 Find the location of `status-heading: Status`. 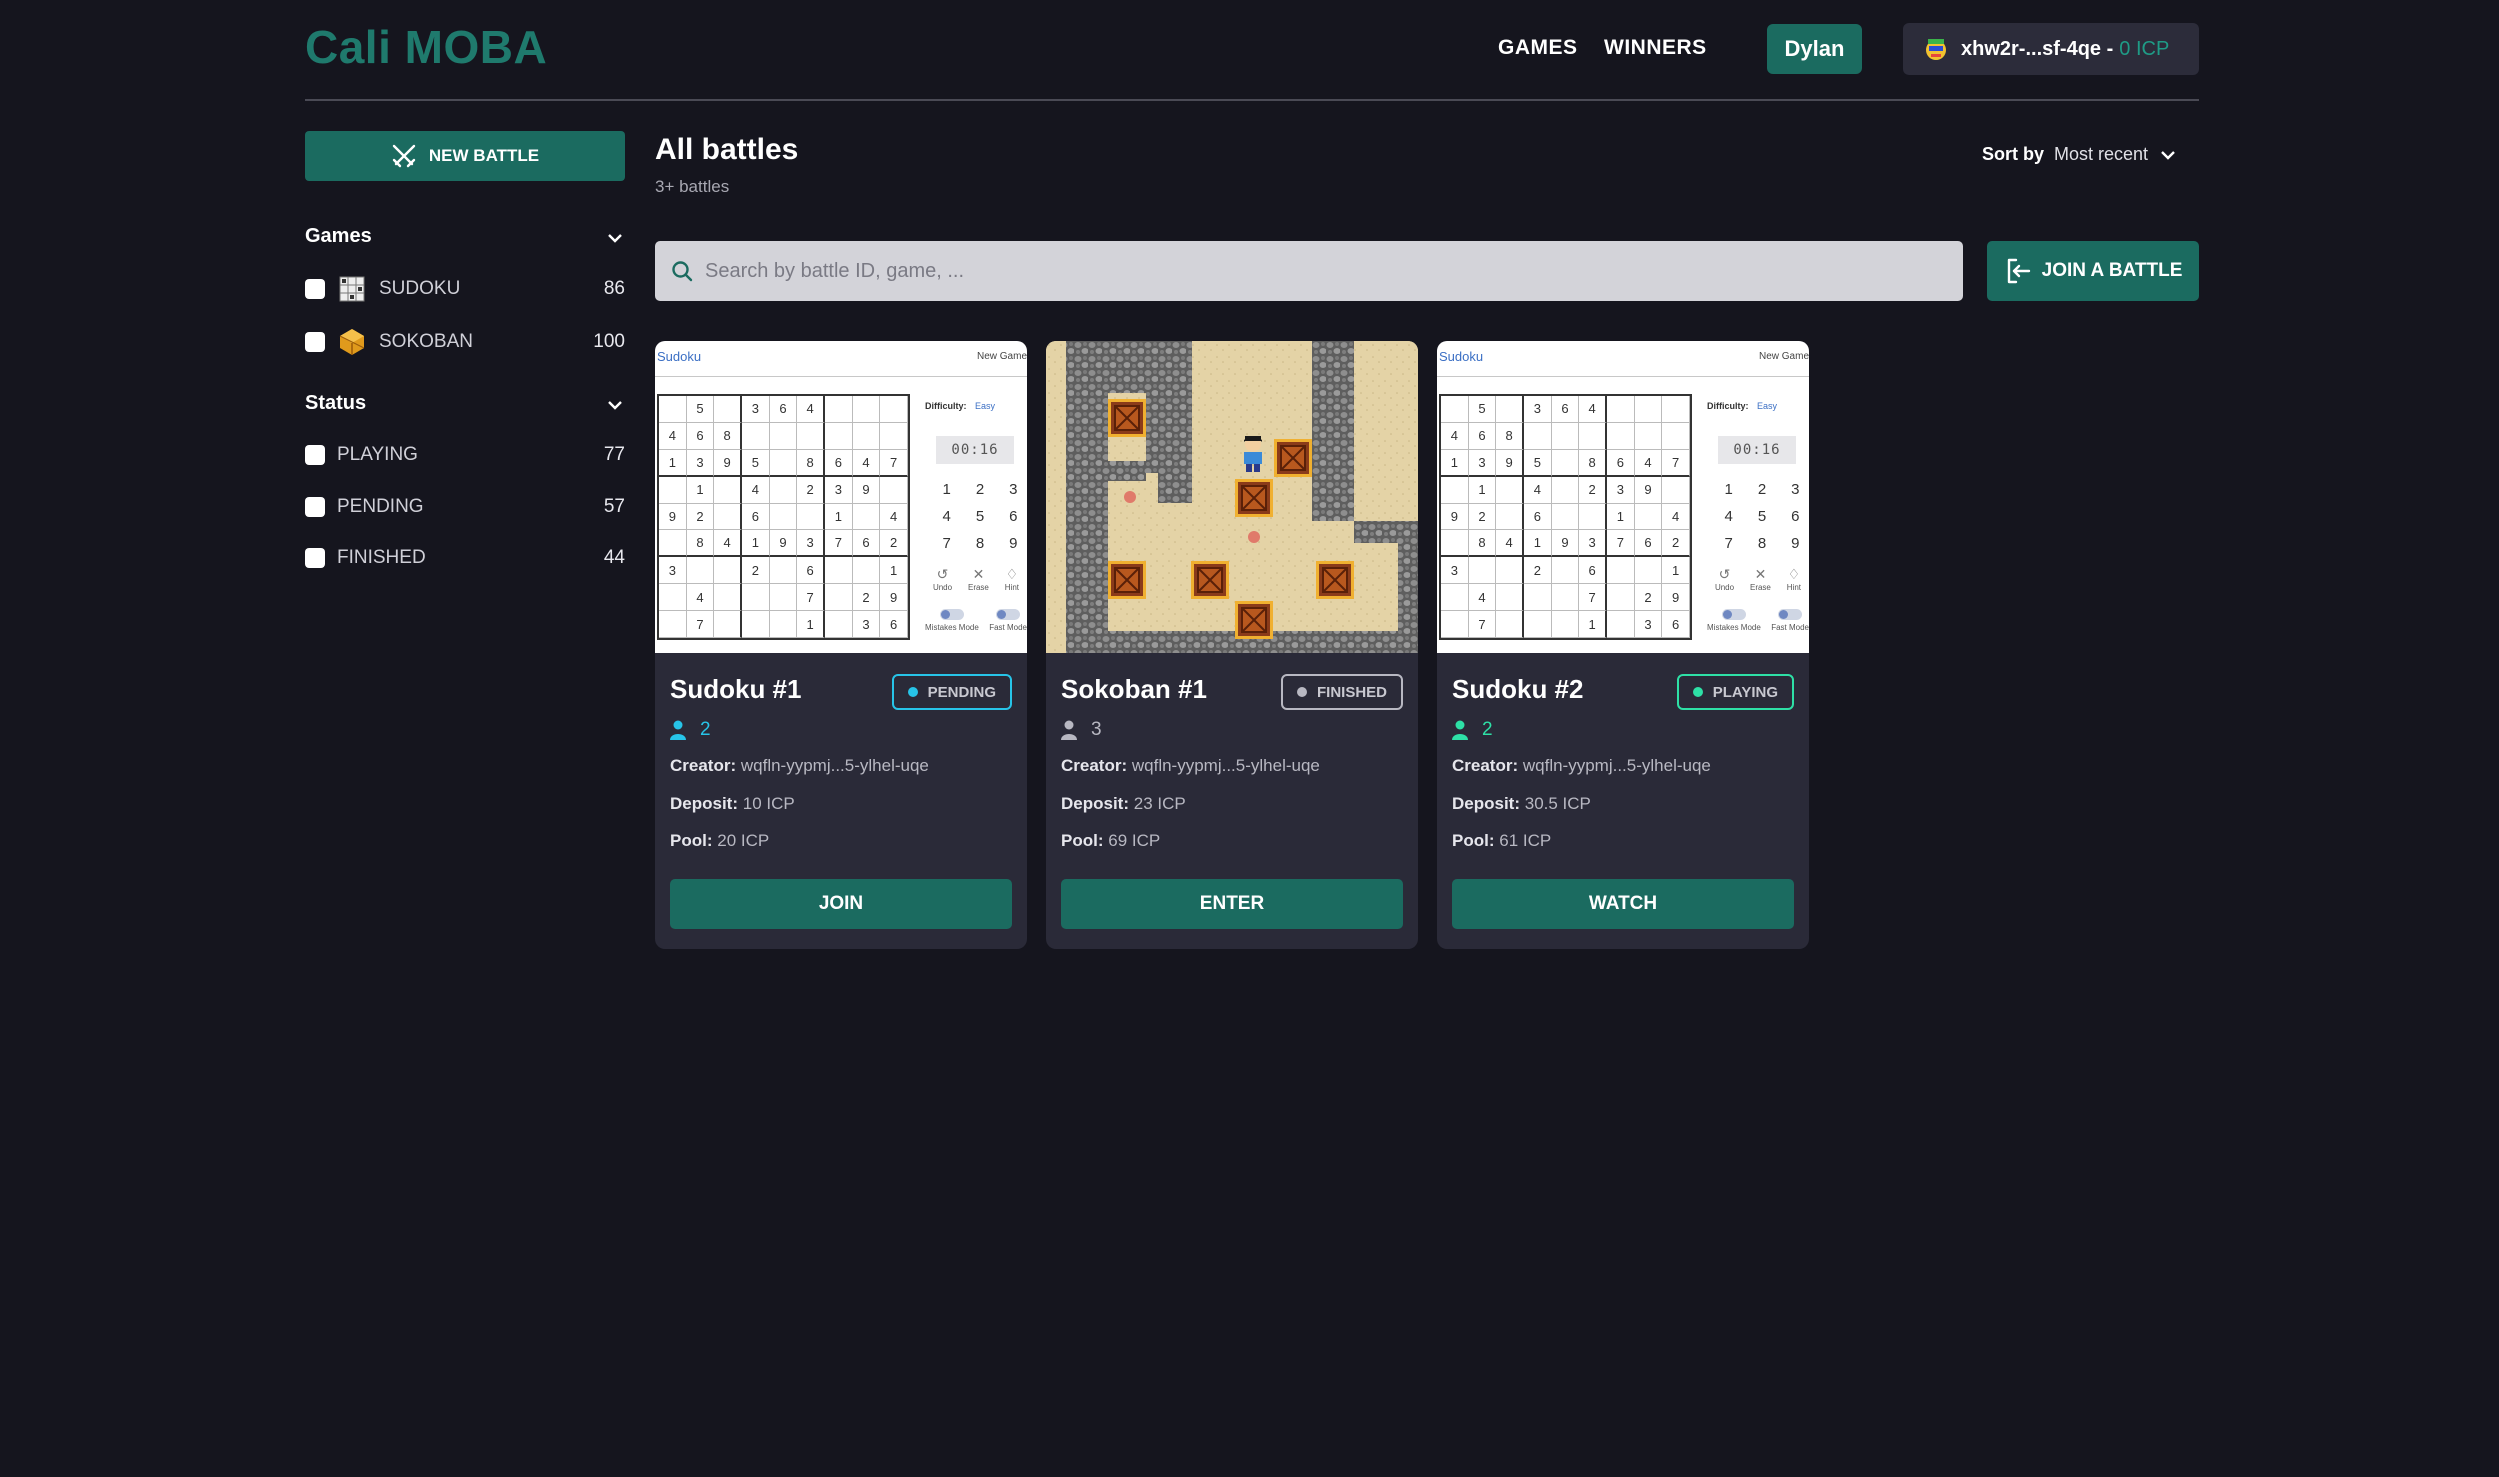

status-heading: Status is located at coordinates (335, 403).